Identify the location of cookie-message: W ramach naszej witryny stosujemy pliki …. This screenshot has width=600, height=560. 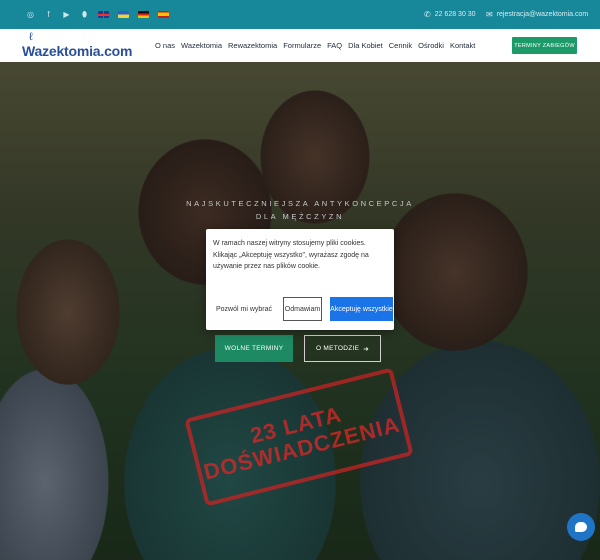
(291, 255).